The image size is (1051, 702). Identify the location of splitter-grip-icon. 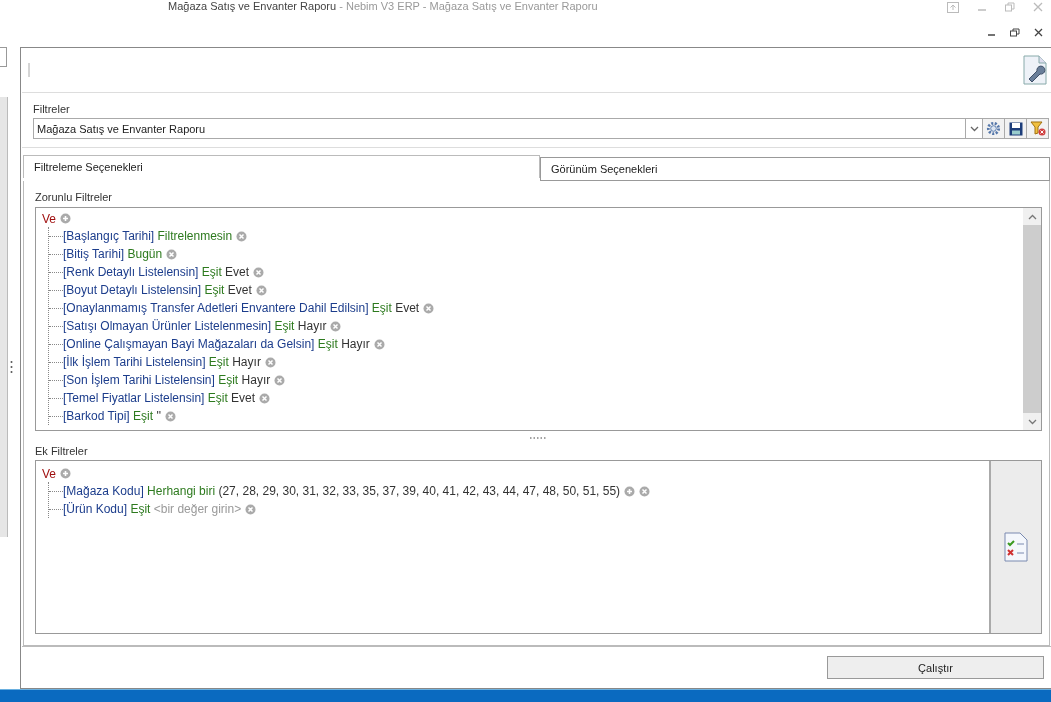
(11, 367).